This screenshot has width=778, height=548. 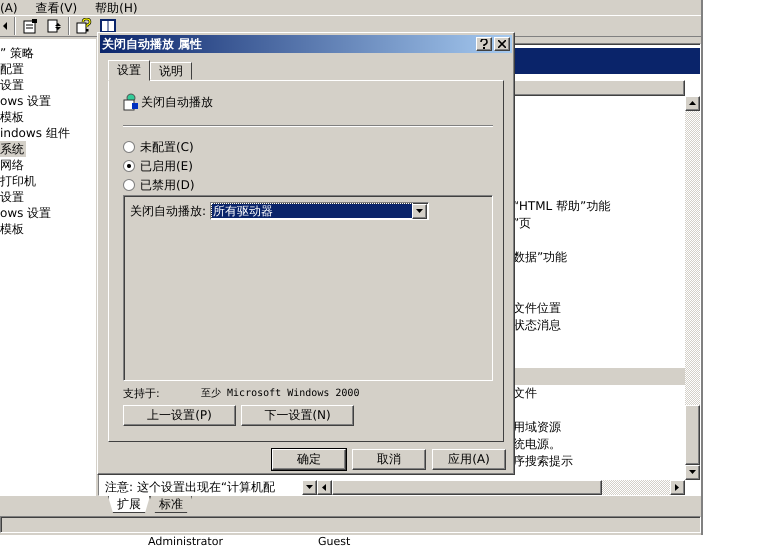 I want to click on scroll-up-button, so click(x=692, y=103).